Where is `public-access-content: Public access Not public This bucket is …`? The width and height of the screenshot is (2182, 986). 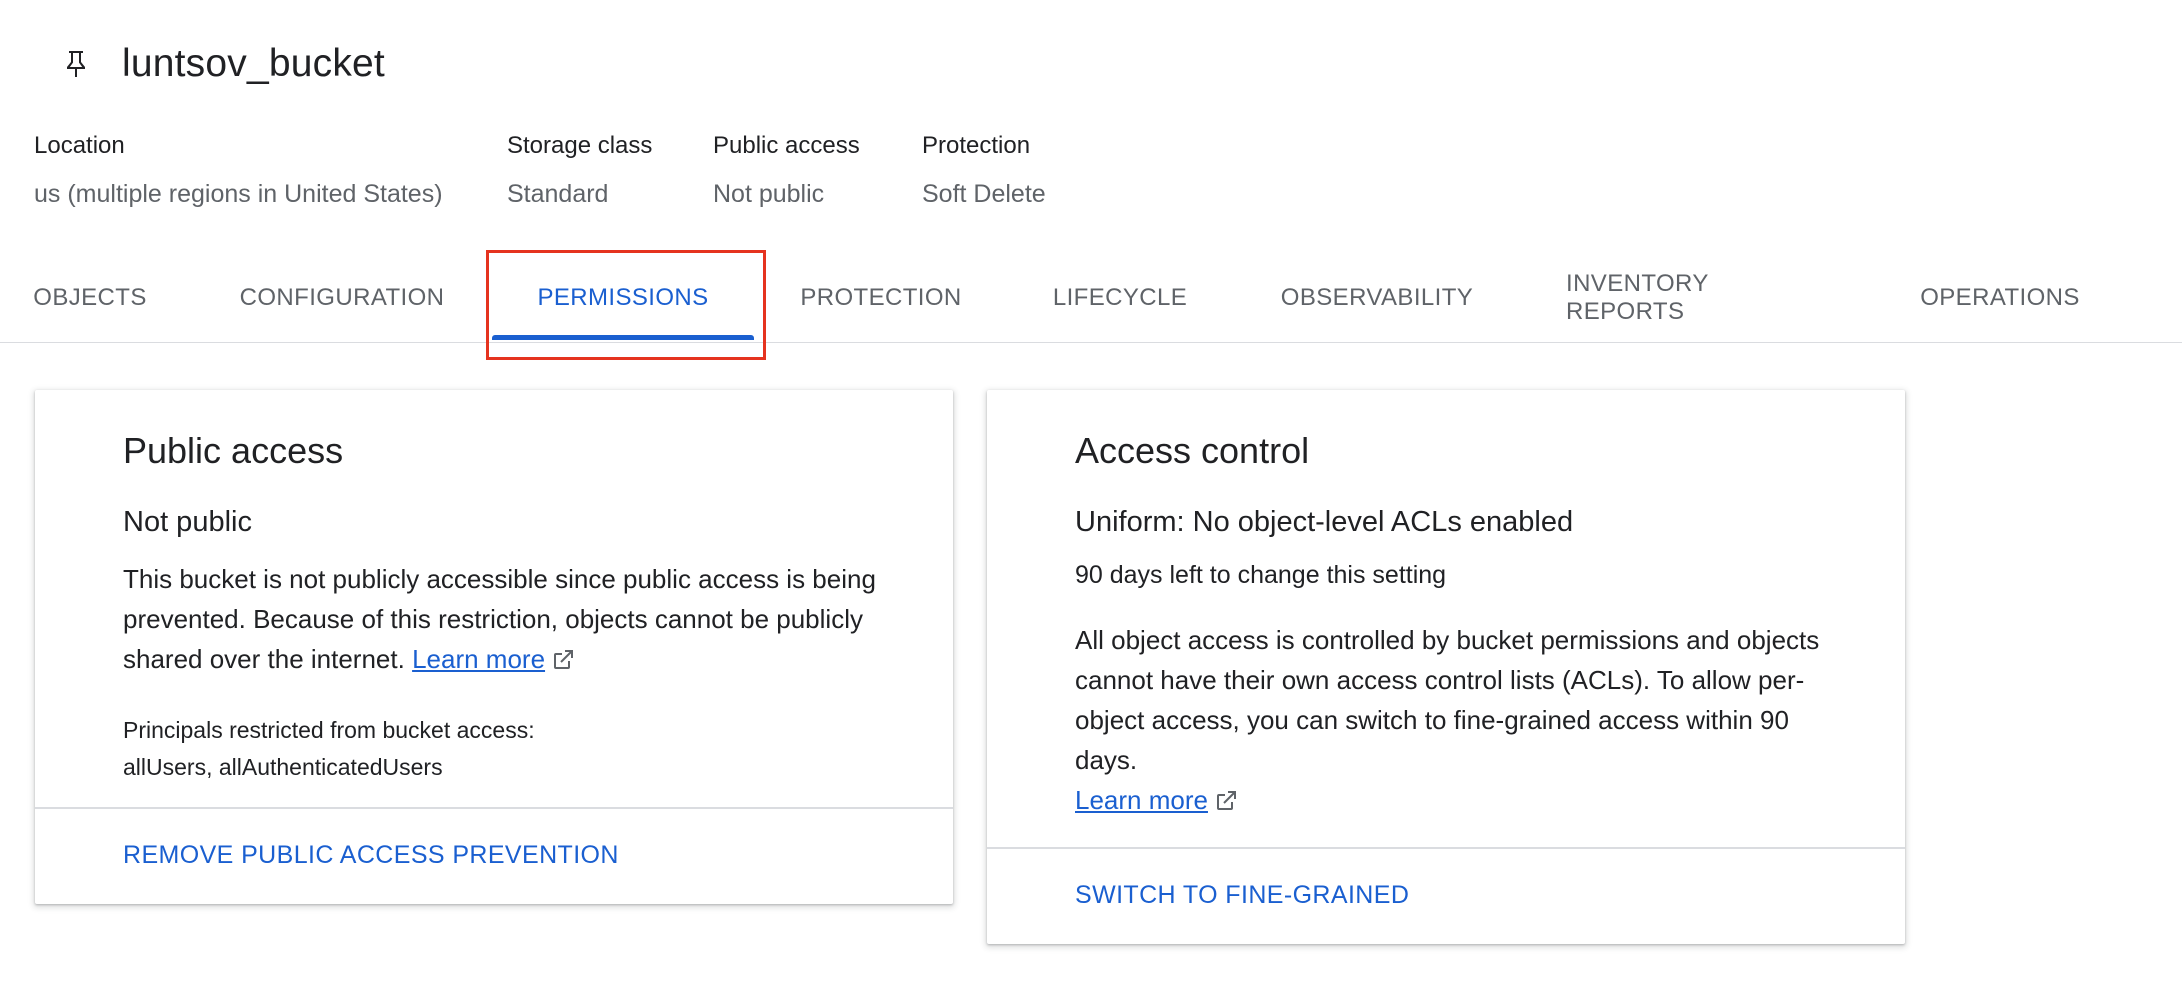 public-access-content: Public access Not public This bucket is … is located at coordinates (508, 605).